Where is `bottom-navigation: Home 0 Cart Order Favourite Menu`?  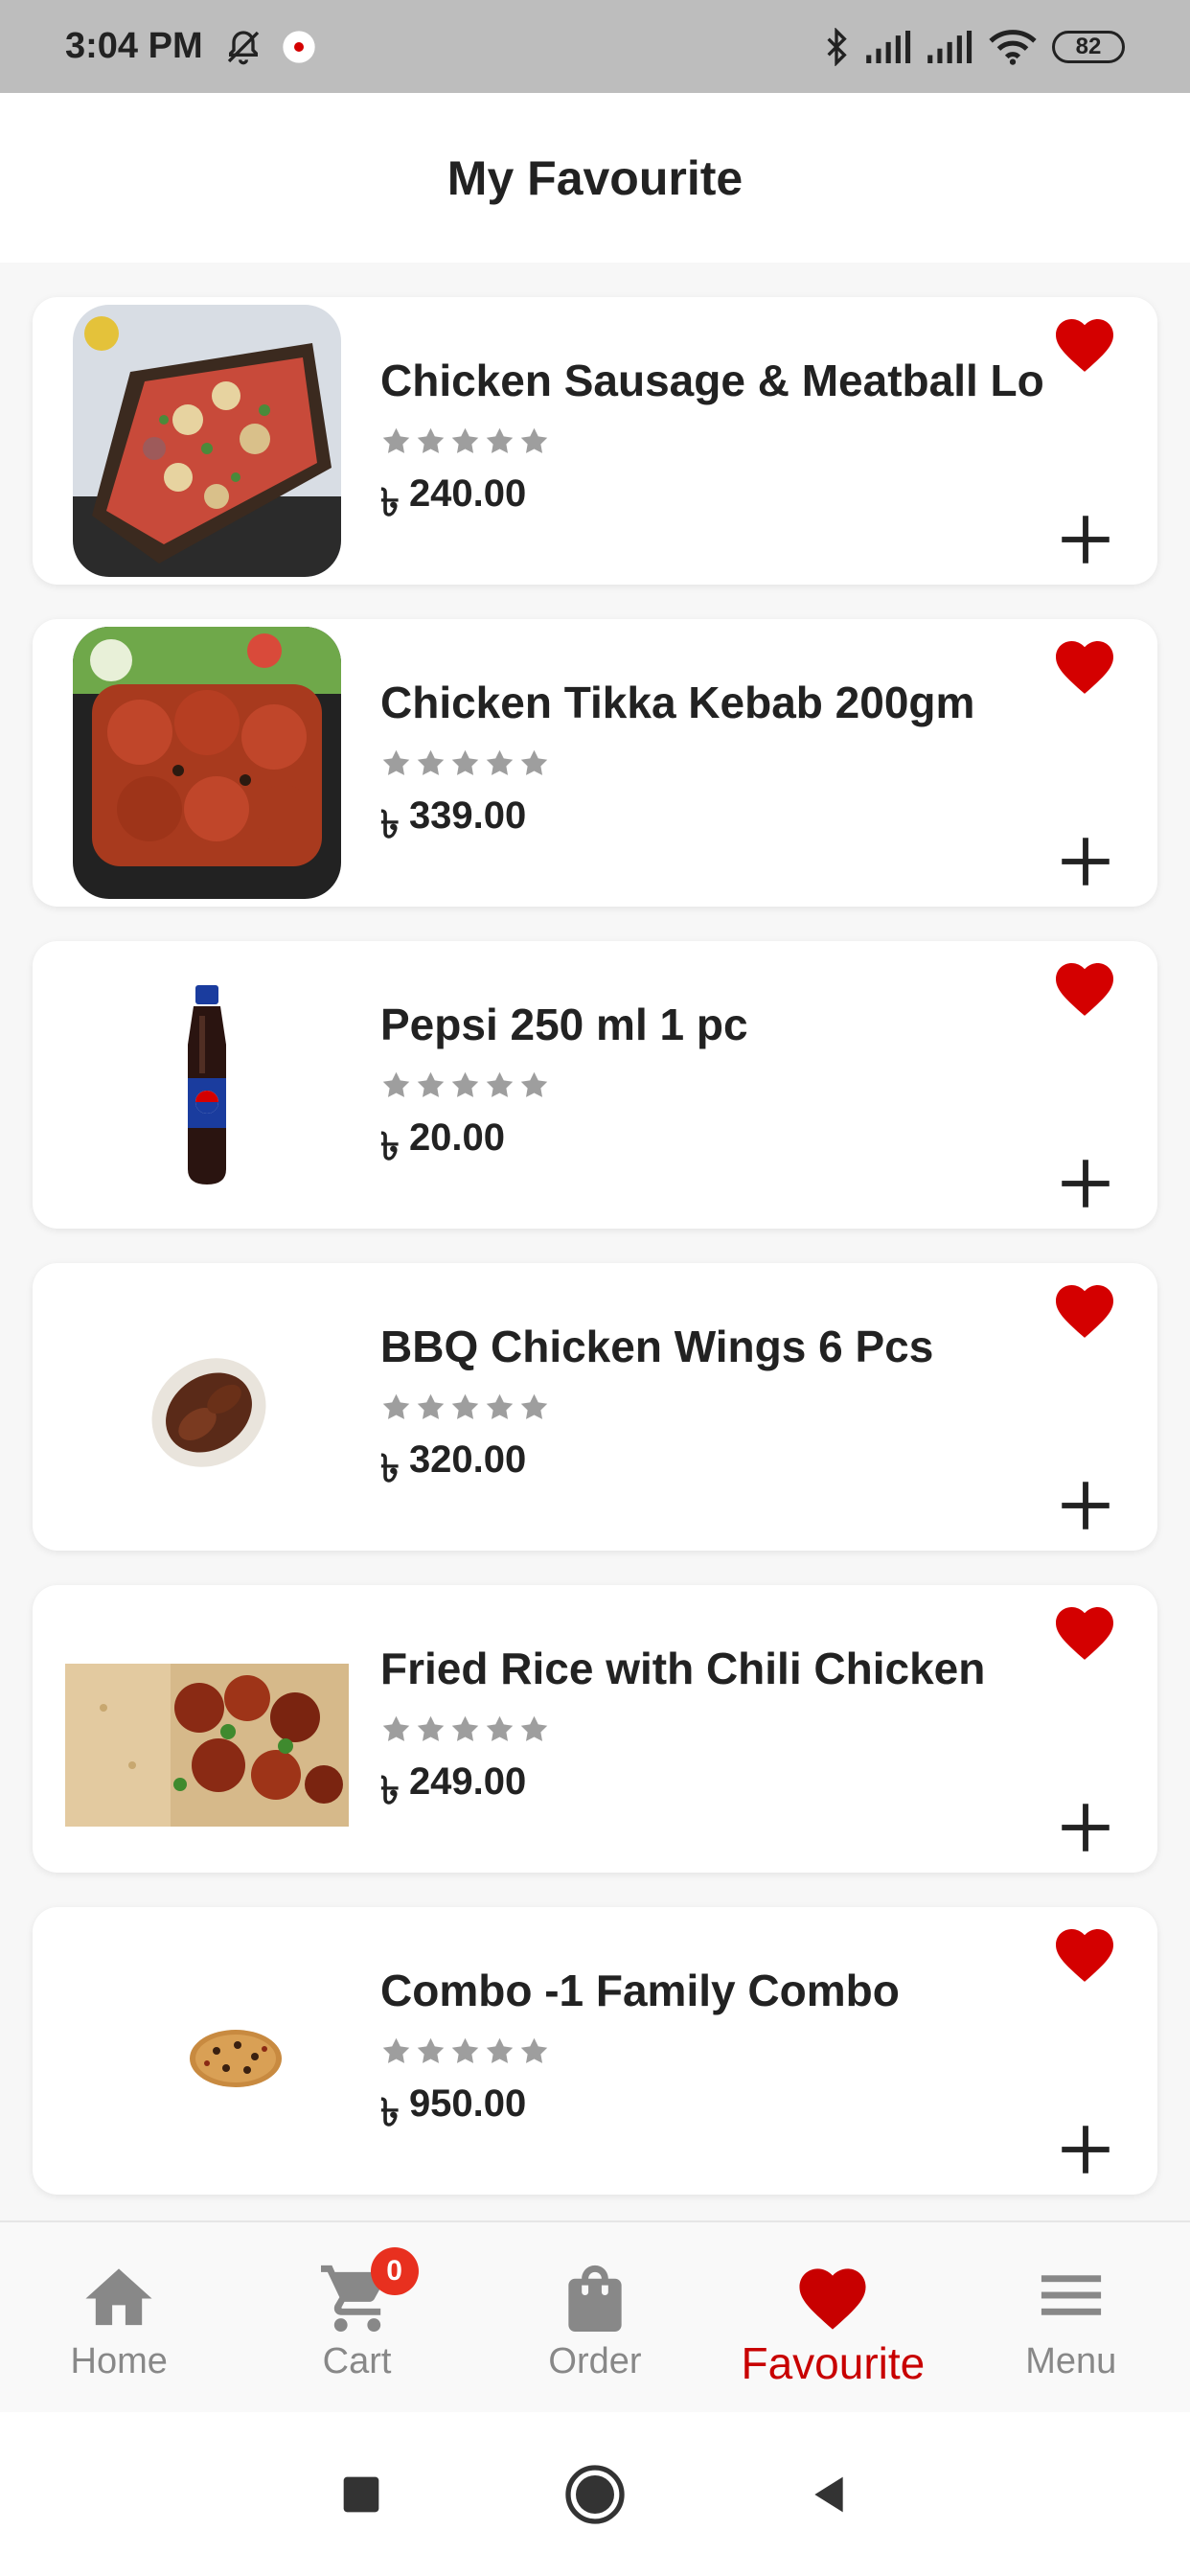
bottom-navigation: Home 0 Cart Order Favourite Menu is located at coordinates (595, 2317).